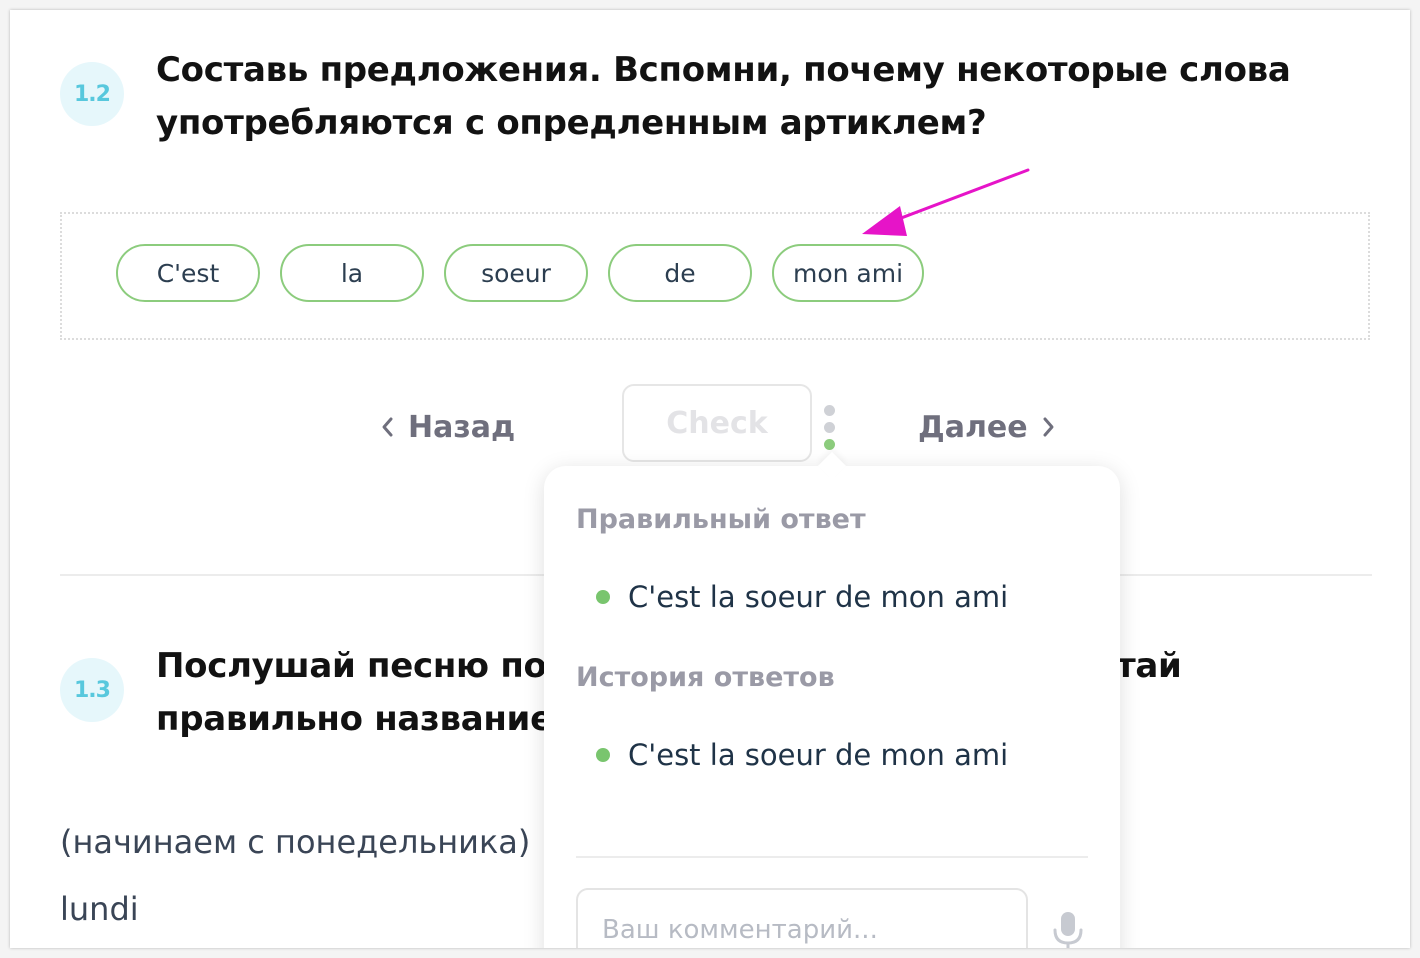 This screenshot has width=1420, height=958. What do you see at coordinates (680, 273) in the screenshot?
I see `word-chip: de` at bounding box center [680, 273].